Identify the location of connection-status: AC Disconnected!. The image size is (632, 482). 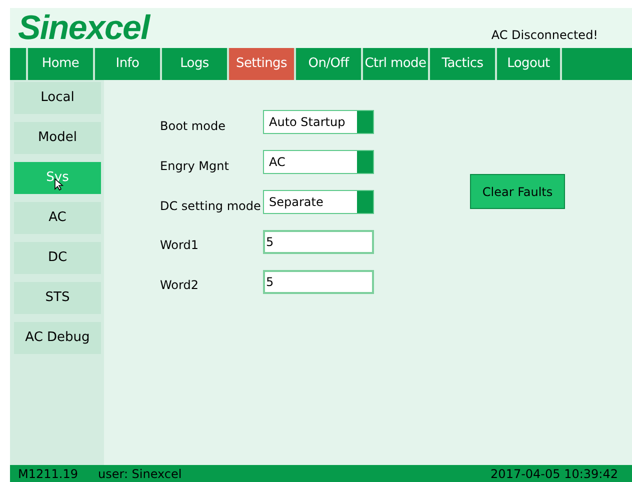
(544, 35).